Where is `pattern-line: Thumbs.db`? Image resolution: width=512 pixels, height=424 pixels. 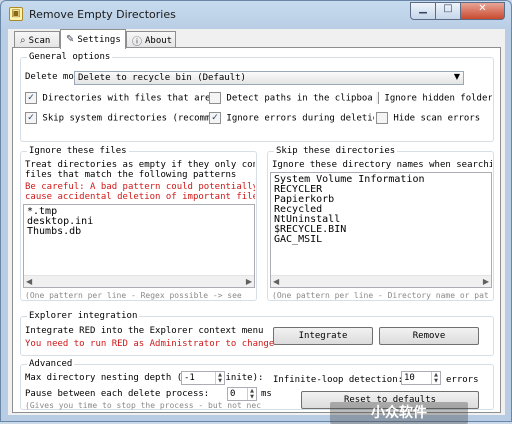
pattern-line: Thumbs.db is located at coordinates (54, 231).